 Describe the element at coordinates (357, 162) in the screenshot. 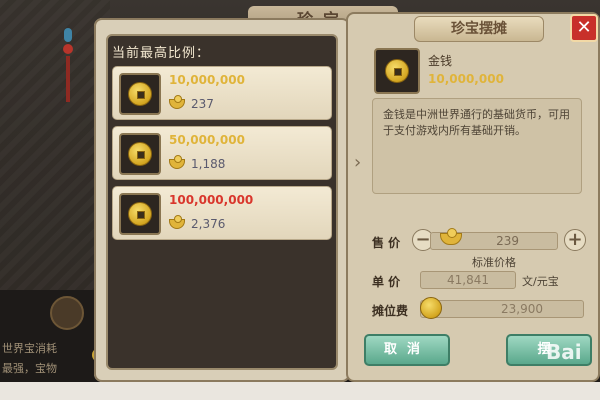

I see `chevron-right-icon: ›` at that location.